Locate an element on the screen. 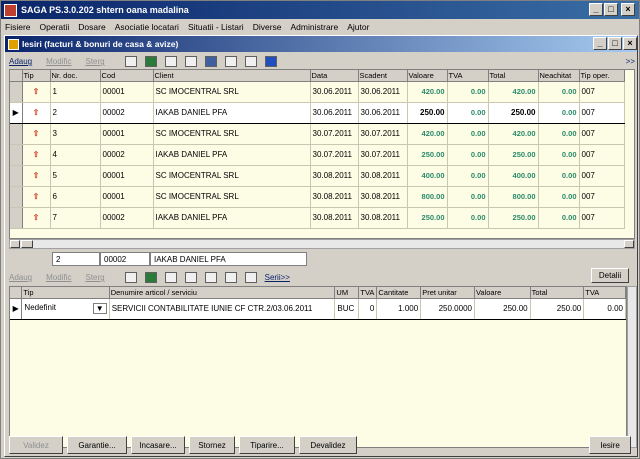 The width and height of the screenshot is (640, 459). cell-valoare: 420.00 is located at coordinates (427, 92).